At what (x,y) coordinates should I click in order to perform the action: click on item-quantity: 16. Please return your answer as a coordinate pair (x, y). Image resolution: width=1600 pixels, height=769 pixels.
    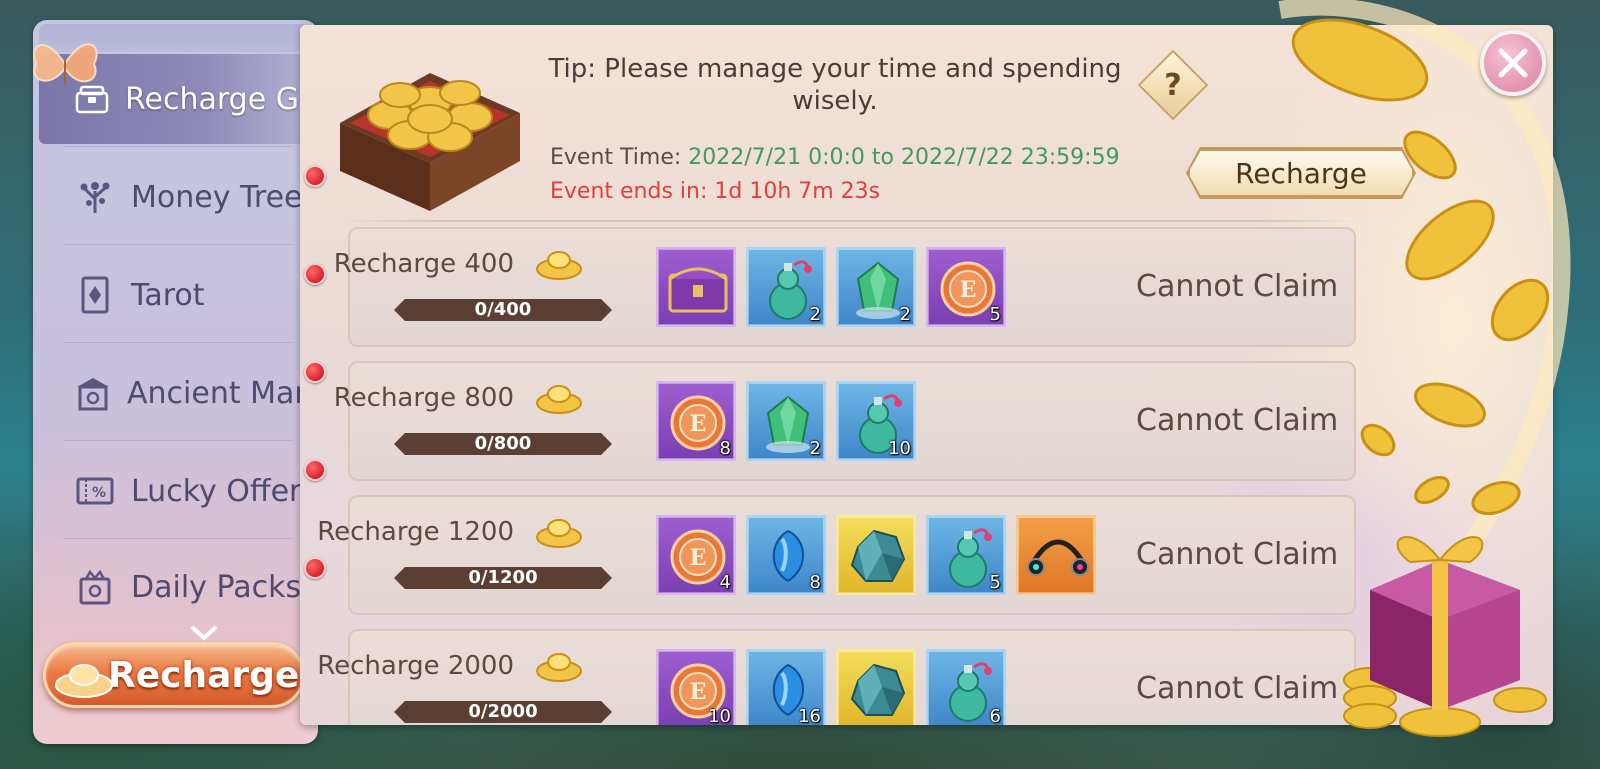
    Looking at the image, I should click on (809, 715).